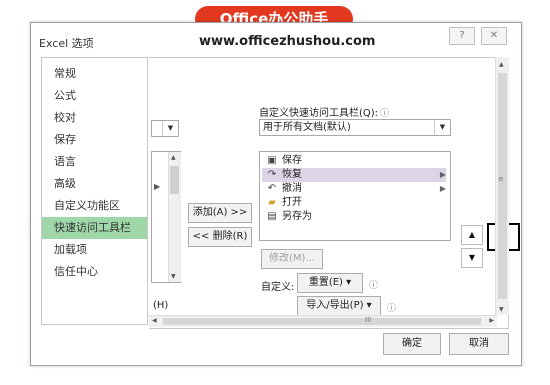 Image resolution: width=550 pixels, height=385 pixels. I want to click on sidebar-item-formulas: 公式, so click(94, 96).